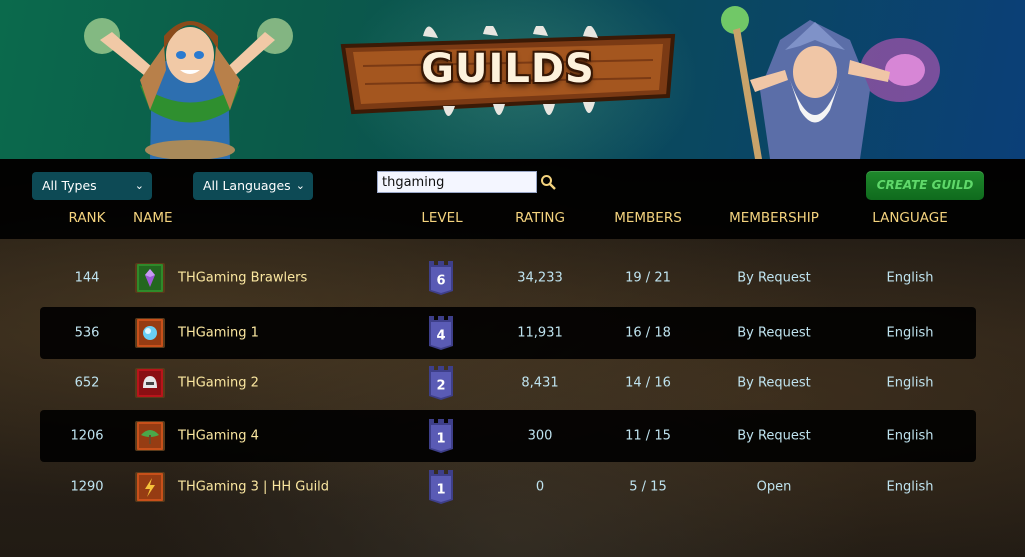  Describe the element at coordinates (153, 218) in the screenshot. I see `header-name: NAME` at that location.